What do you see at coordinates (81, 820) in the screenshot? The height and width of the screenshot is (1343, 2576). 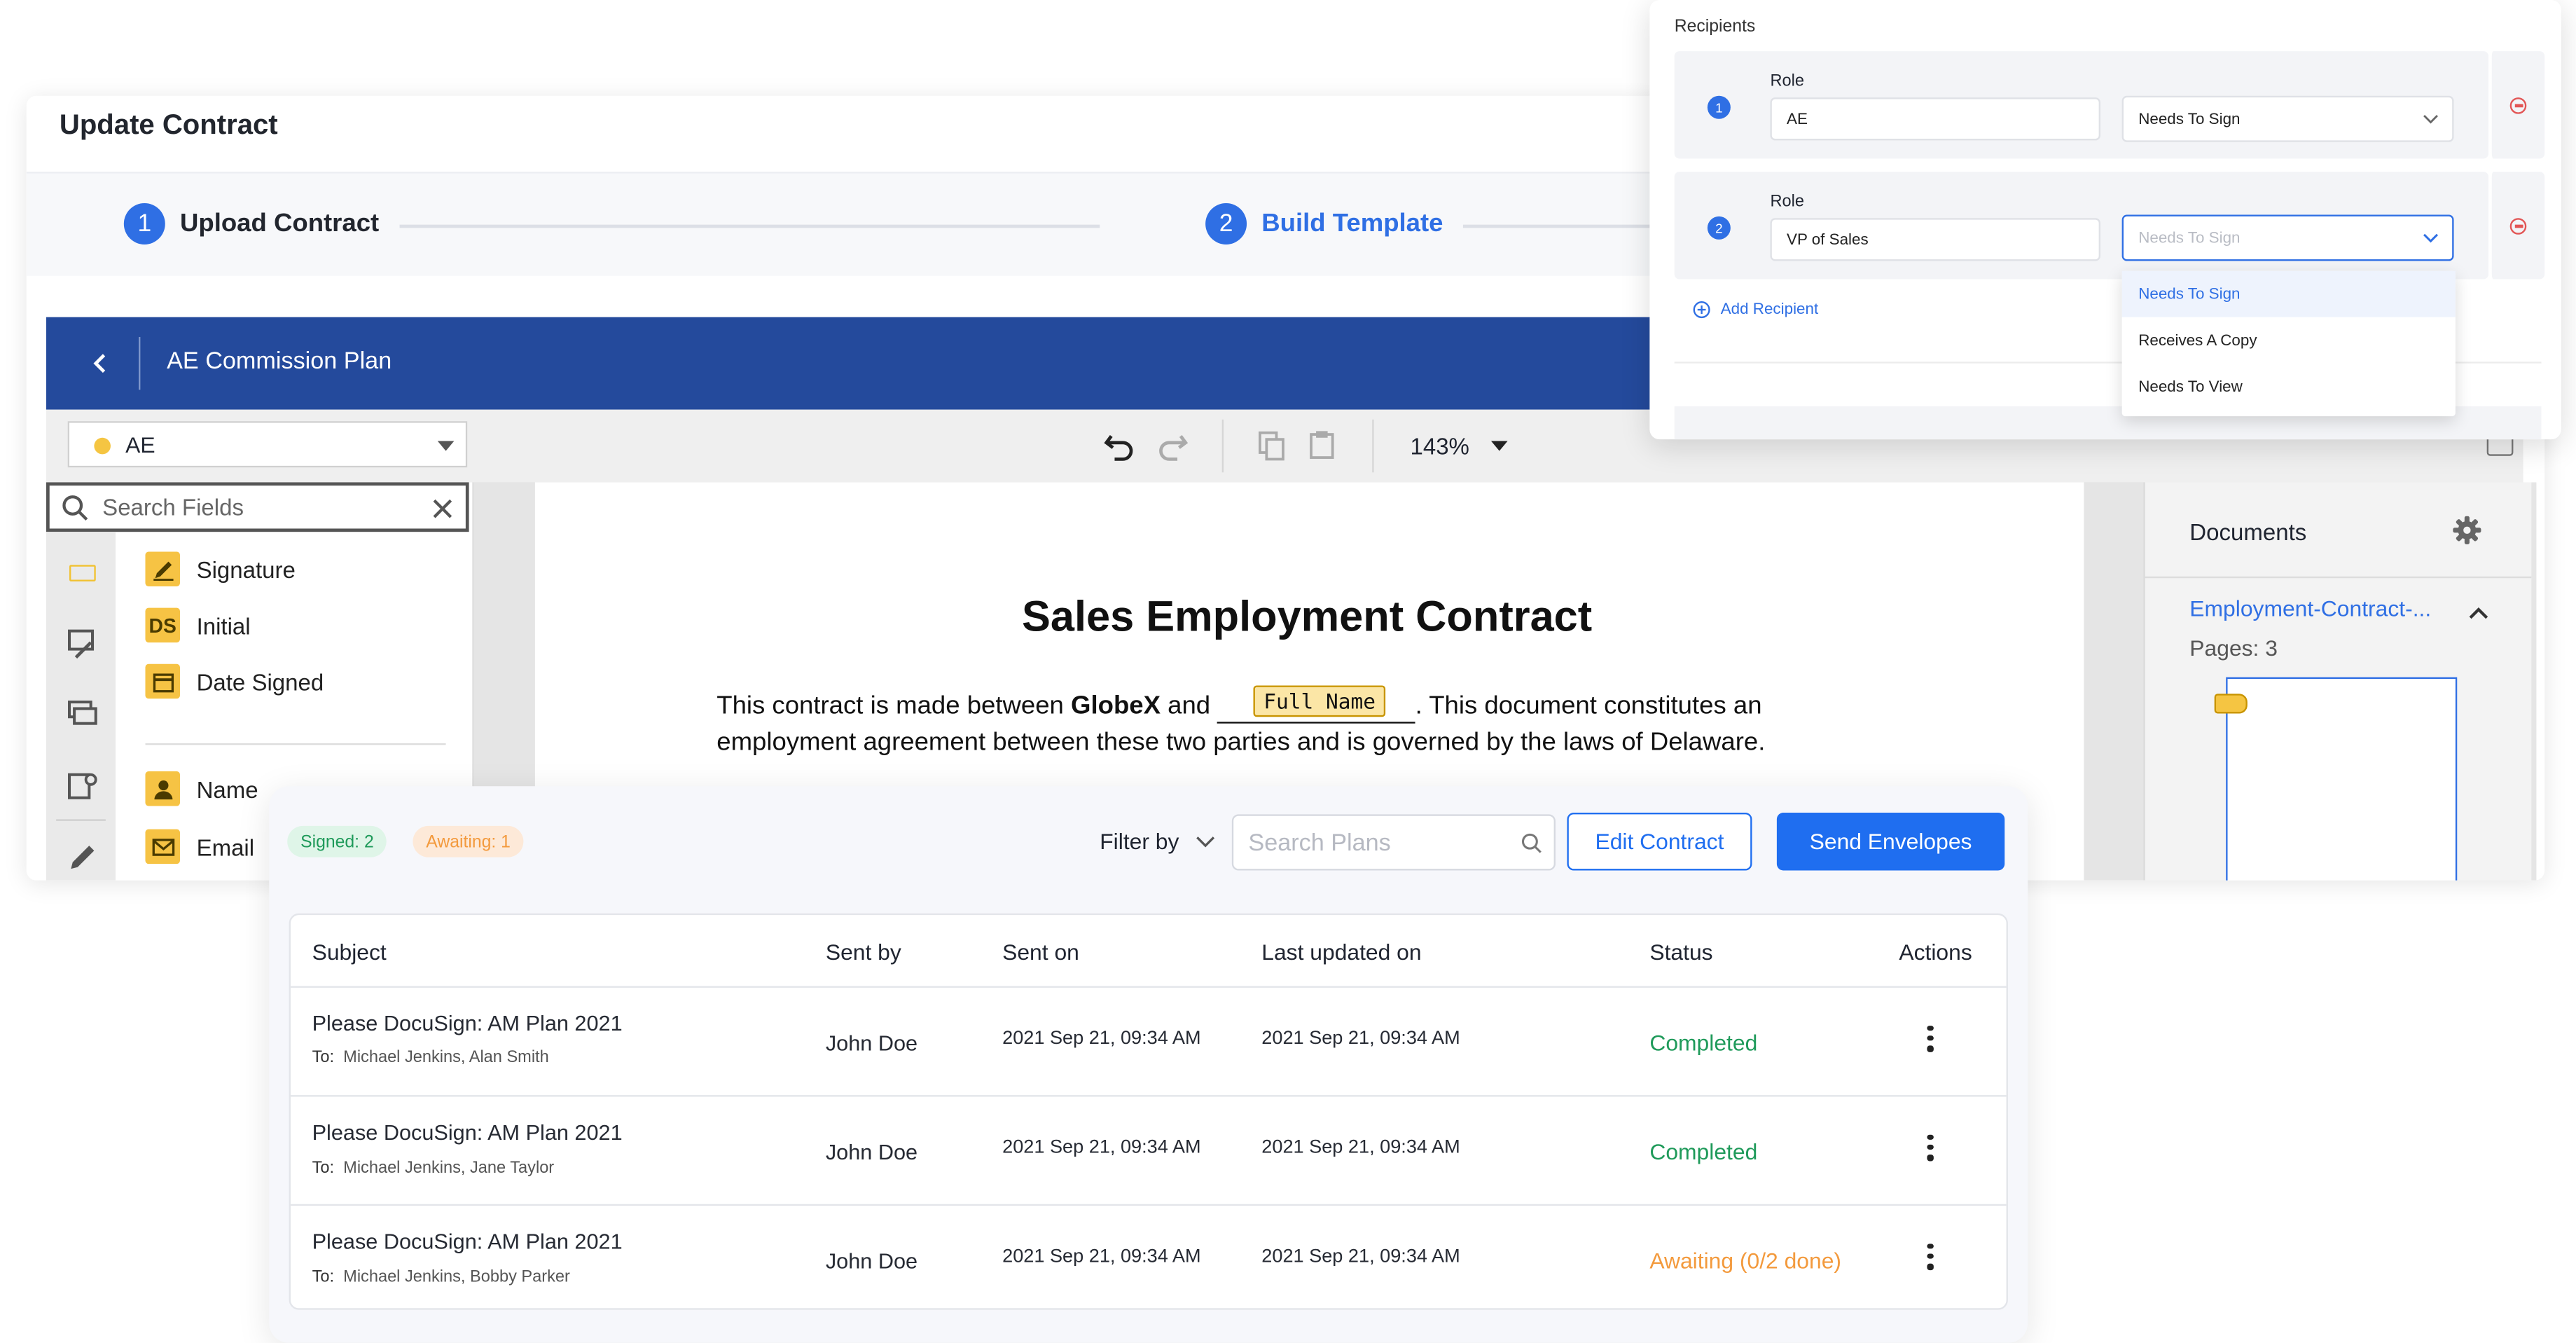 I see `strip-divider` at bounding box center [81, 820].